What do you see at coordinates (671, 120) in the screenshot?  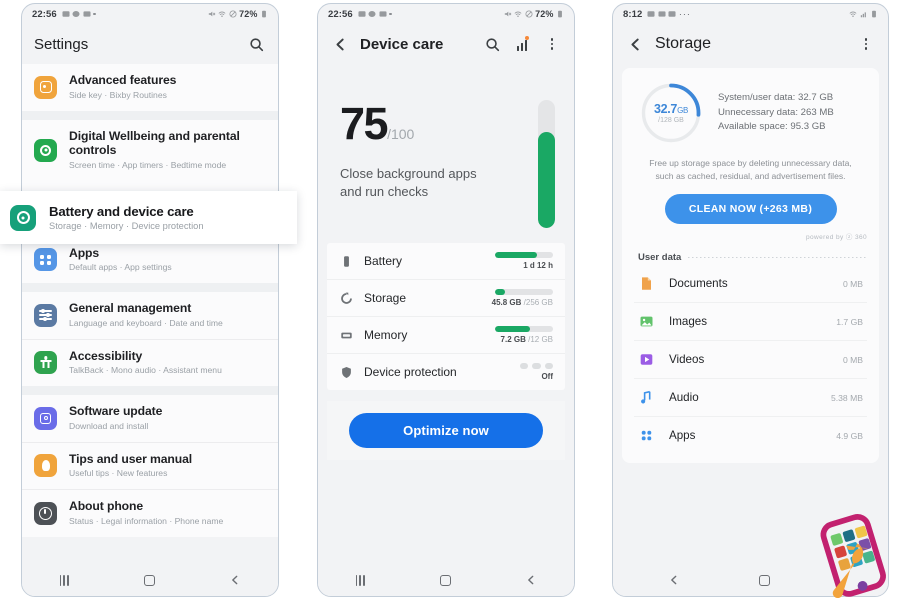 I see `ring-total-value: /128 GB` at bounding box center [671, 120].